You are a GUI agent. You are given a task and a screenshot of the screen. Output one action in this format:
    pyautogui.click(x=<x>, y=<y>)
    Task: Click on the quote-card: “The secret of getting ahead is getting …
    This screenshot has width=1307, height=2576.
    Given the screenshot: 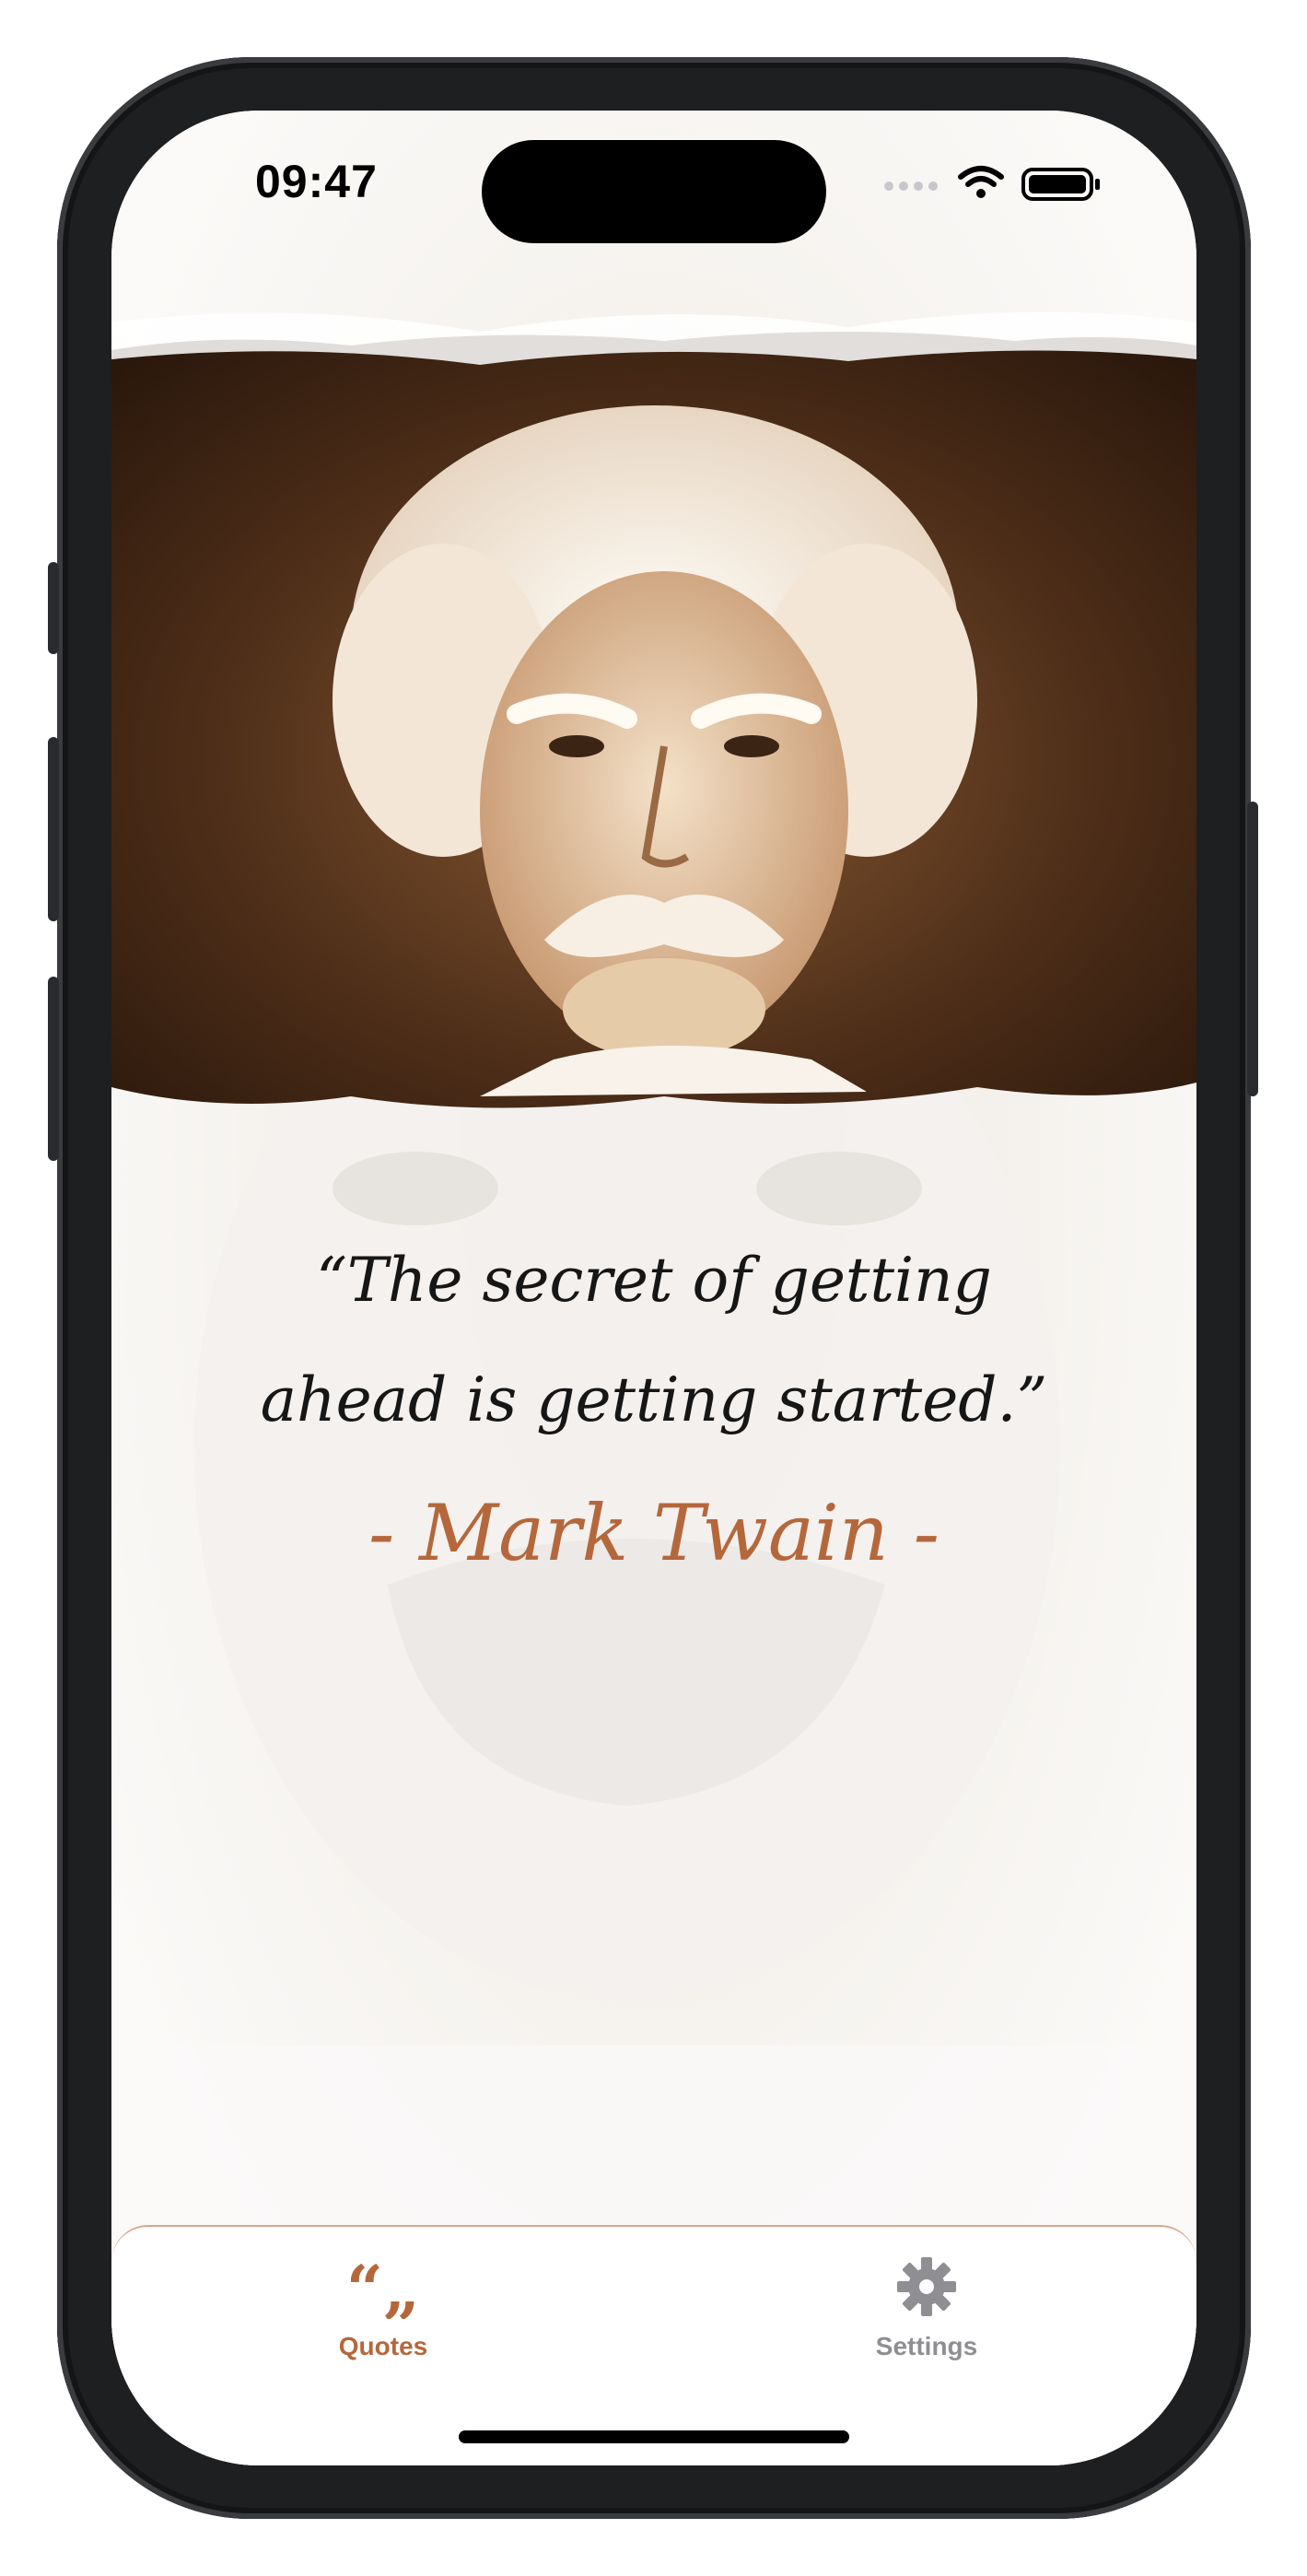 What is the action you would take?
    pyautogui.click(x=654, y=1399)
    